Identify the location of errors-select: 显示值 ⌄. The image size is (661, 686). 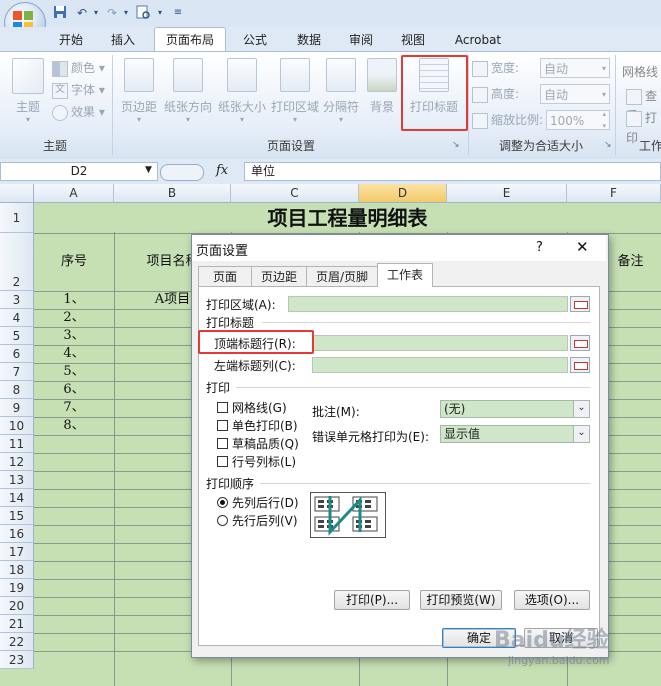
(515, 434).